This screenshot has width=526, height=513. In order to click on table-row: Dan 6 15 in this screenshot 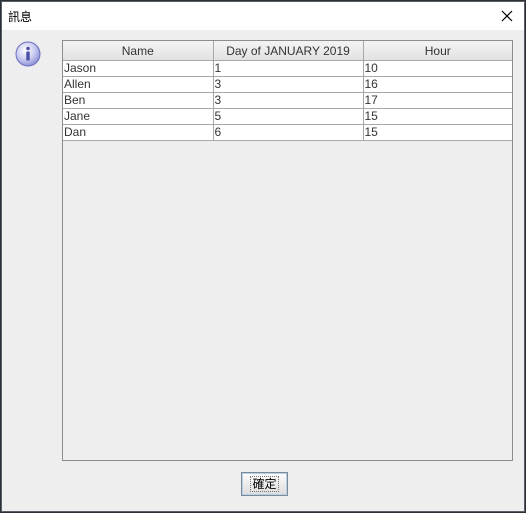, I will do `click(287, 132)`.